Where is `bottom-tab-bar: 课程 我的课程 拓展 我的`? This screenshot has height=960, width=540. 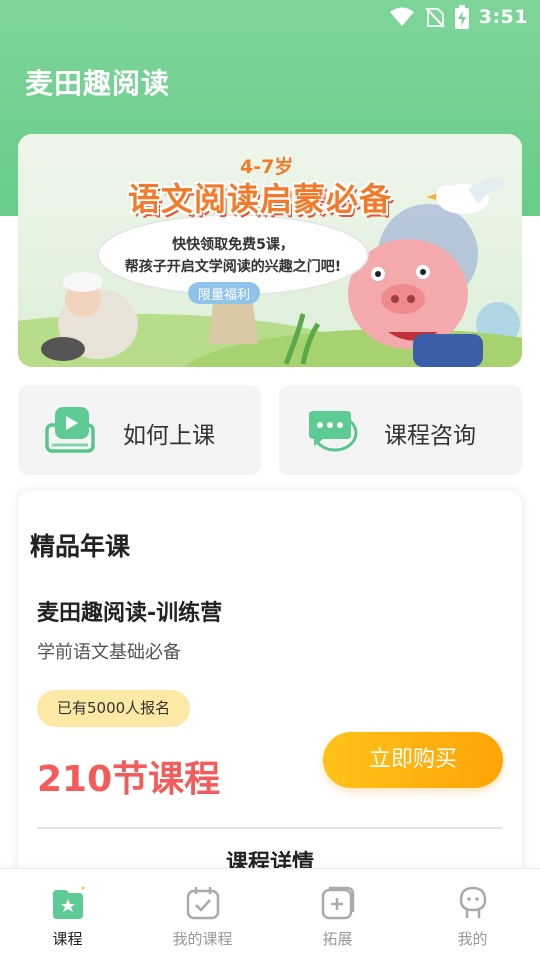 bottom-tab-bar: 课程 我的课程 拓展 我的 is located at coordinates (270, 914).